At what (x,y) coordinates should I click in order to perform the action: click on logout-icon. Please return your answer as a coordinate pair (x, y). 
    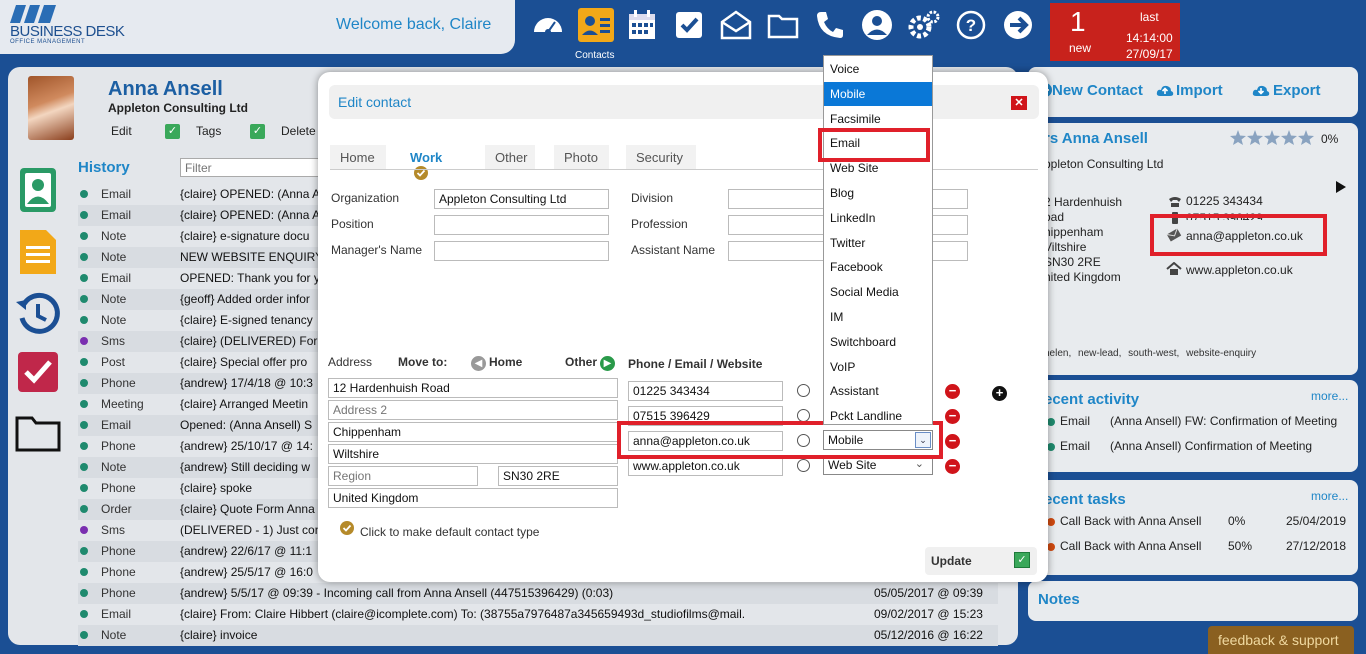
    Looking at the image, I should click on (1018, 25).